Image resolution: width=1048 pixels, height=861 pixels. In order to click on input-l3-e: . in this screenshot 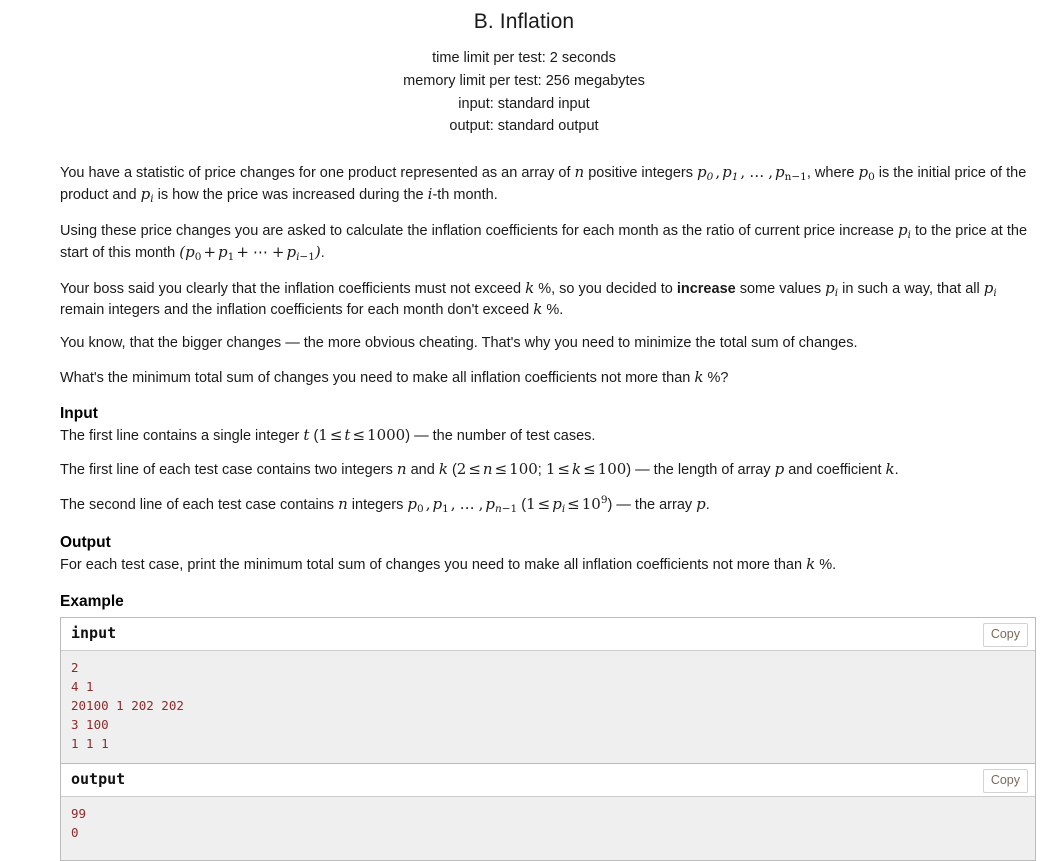, I will do `click(707, 505)`.